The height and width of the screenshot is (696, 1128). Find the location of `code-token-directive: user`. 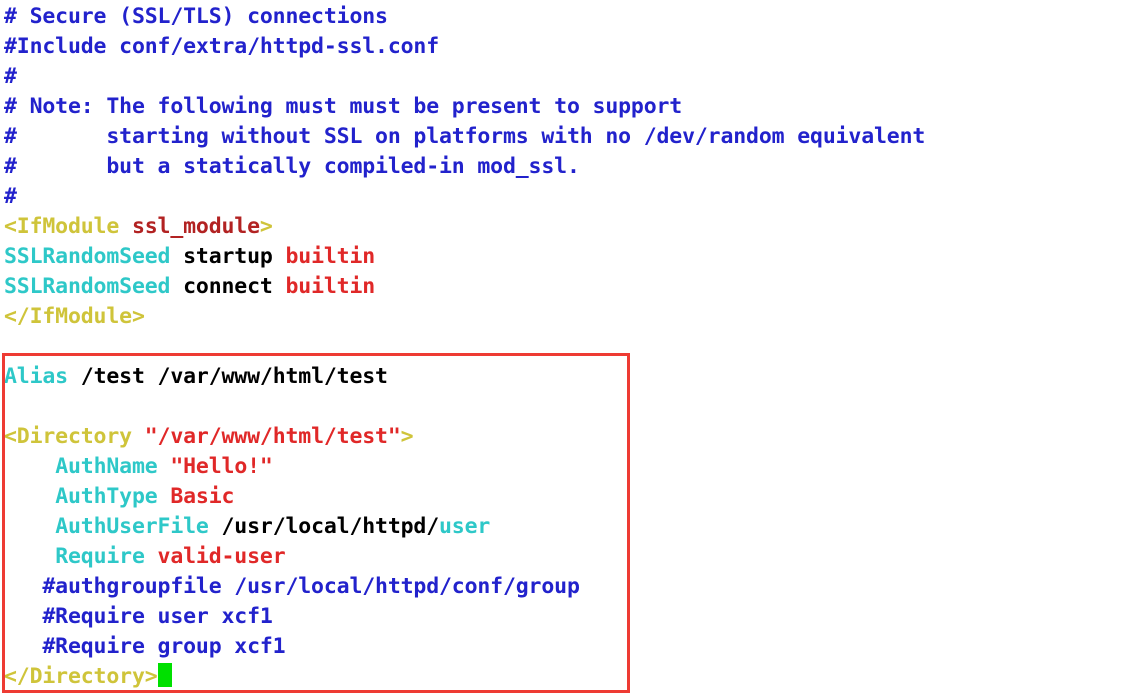

code-token-directive: user is located at coordinates (465, 526).